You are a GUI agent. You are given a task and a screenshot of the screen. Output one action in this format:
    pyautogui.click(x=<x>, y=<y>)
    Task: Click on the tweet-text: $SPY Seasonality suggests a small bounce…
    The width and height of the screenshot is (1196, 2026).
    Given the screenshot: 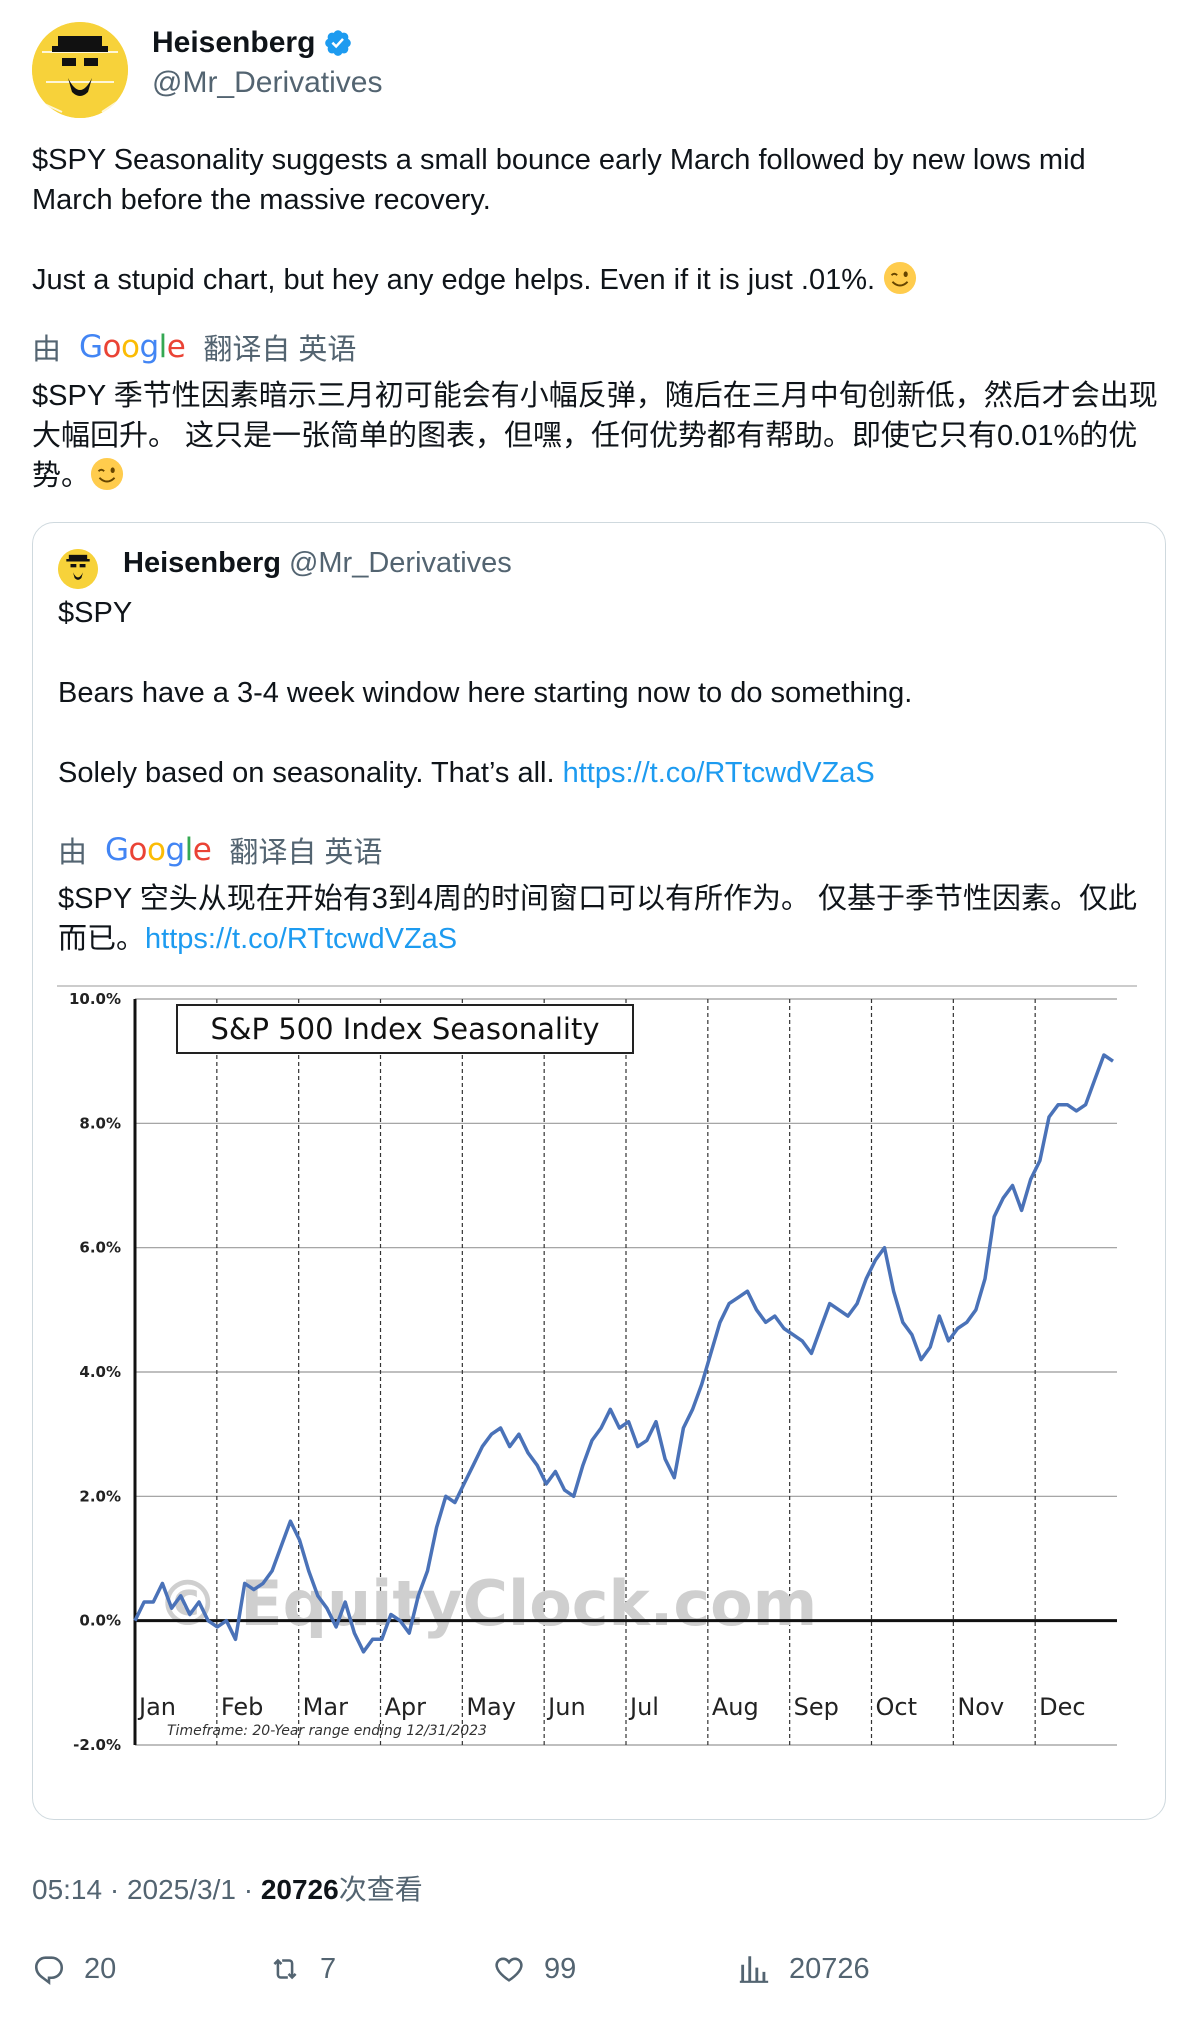 What is the action you would take?
    pyautogui.click(x=592, y=220)
    